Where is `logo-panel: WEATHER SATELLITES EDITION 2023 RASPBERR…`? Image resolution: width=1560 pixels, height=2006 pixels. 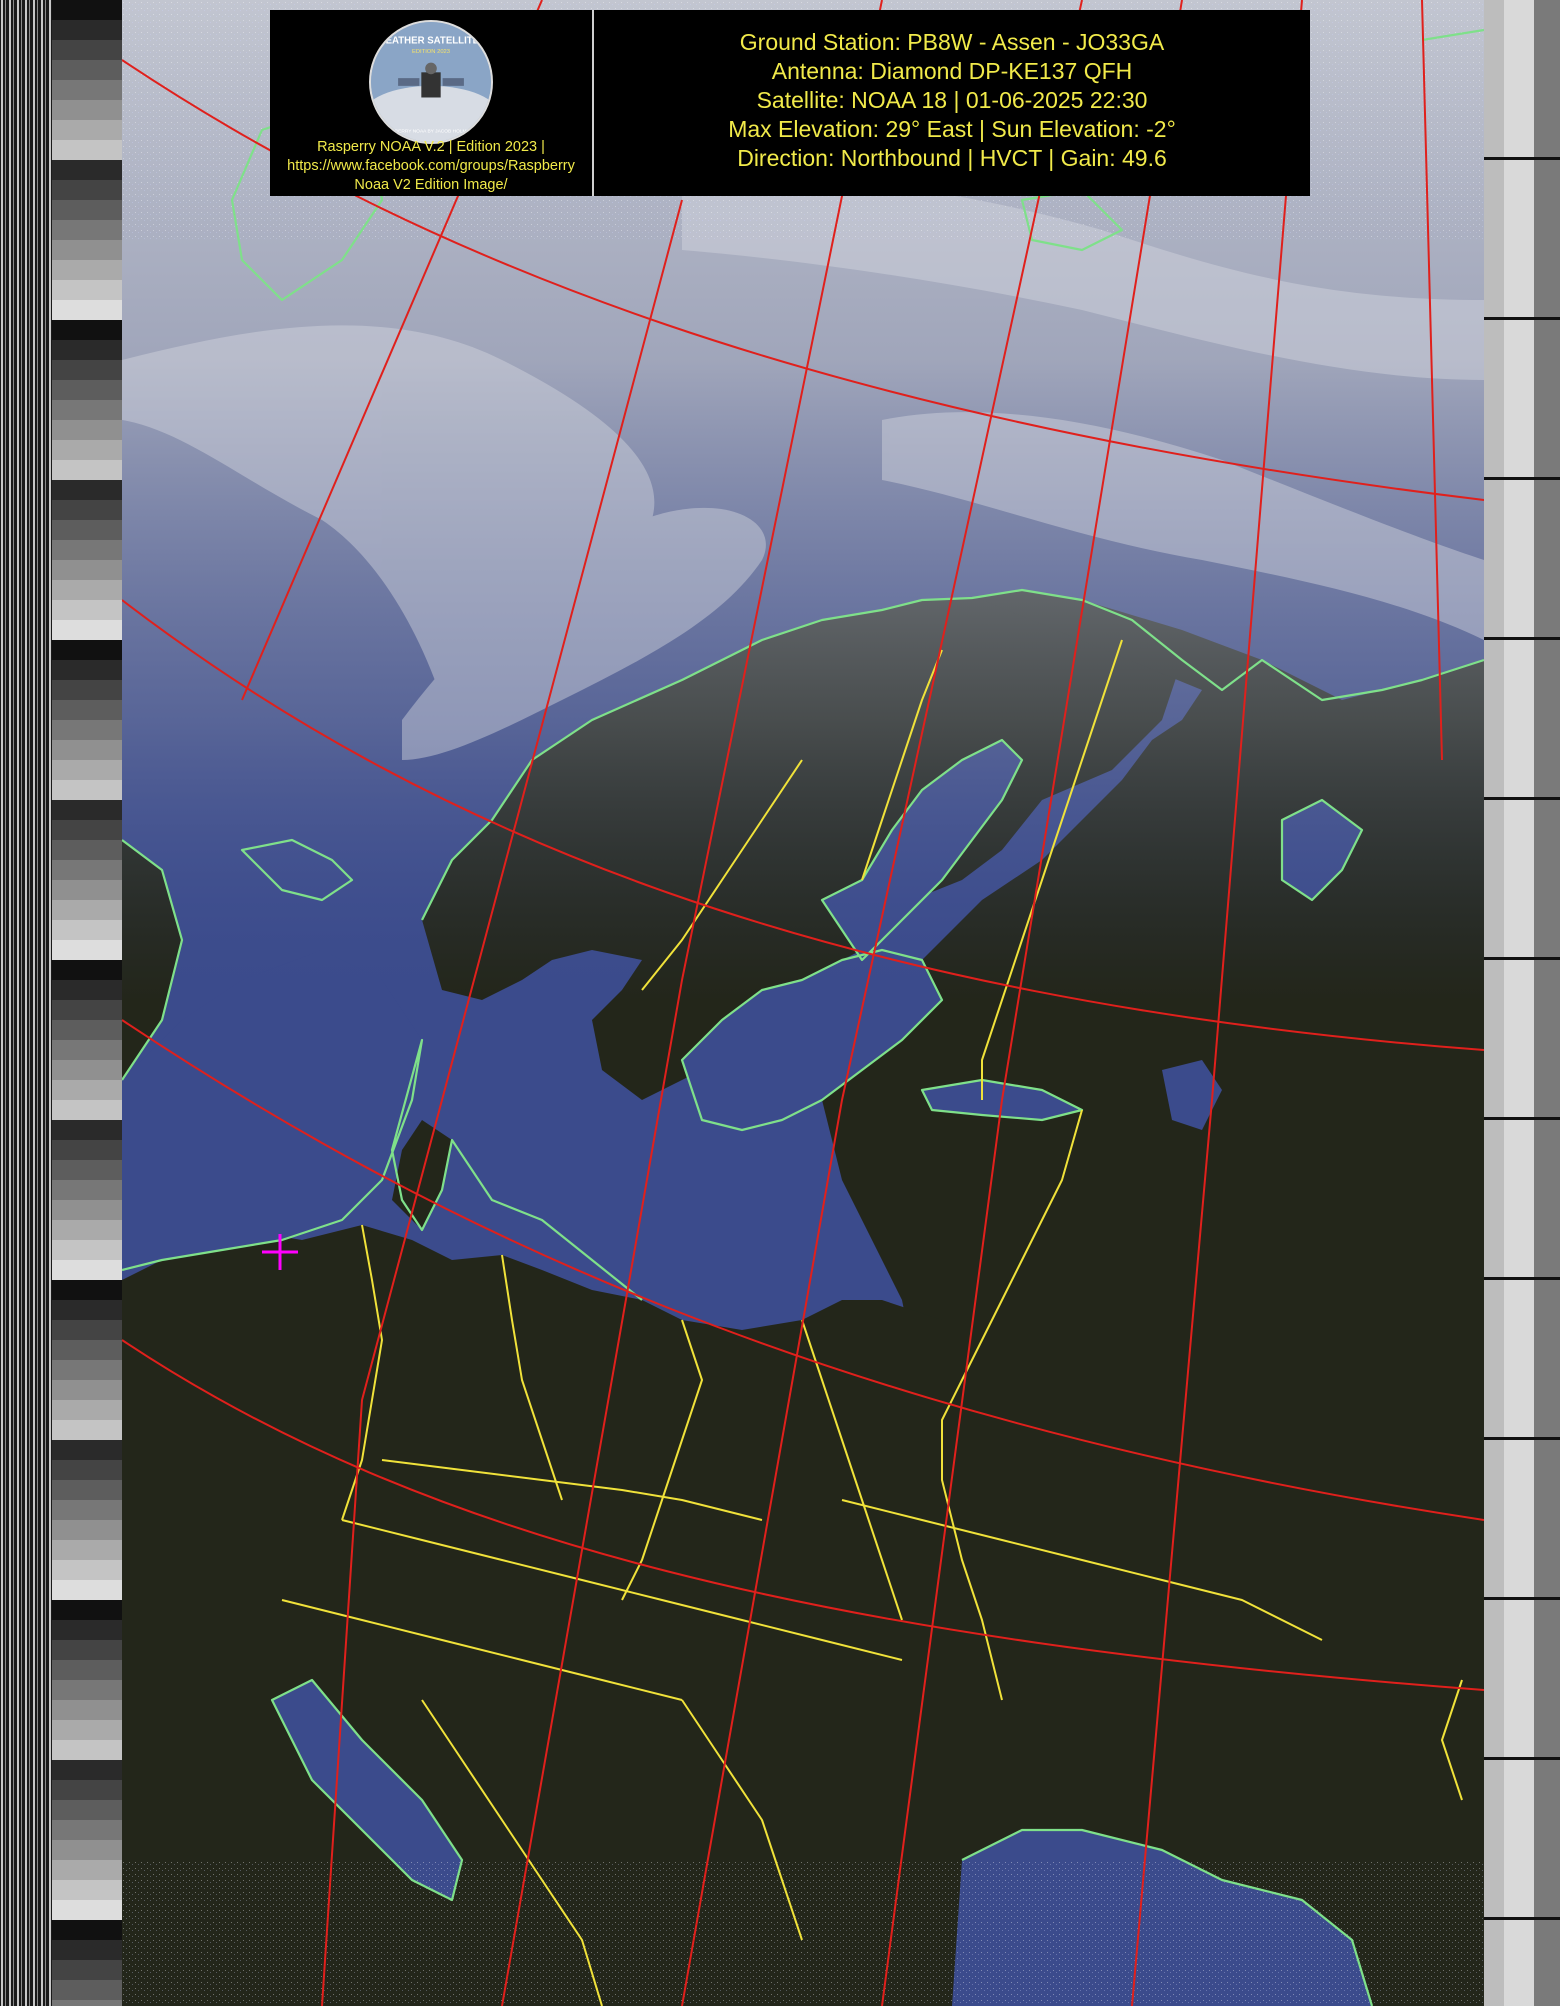
logo-panel: WEATHER SATELLITES EDITION 2023 RASPBERR… is located at coordinates (431, 103).